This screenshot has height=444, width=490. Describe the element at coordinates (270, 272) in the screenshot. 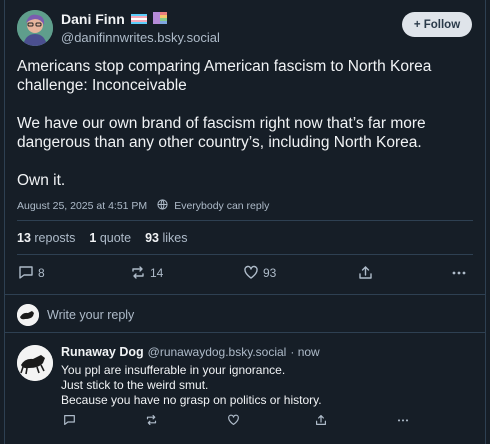

I see `like-count: 93` at that location.